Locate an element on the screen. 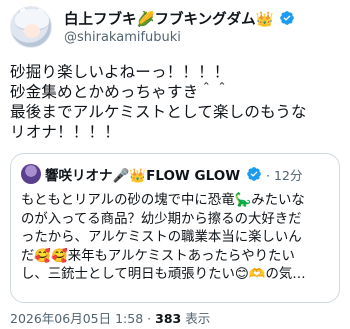 This screenshot has height=329, width=350. tweet-line: 最後までアルケミストとして楽しのもうな is located at coordinates (158, 112).